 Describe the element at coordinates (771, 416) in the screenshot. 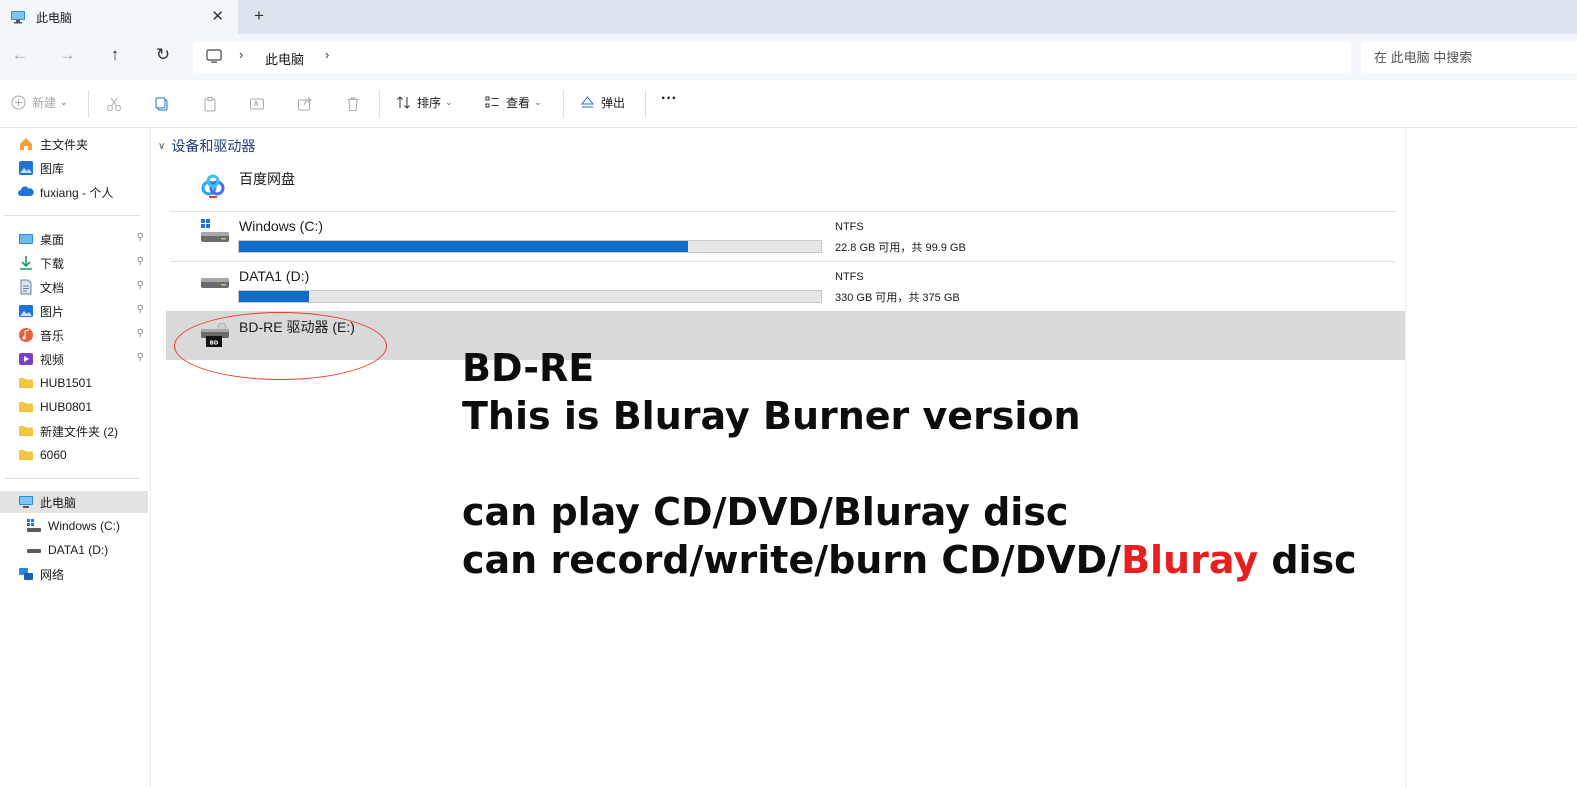

I see `overlay-line: This is Bluray Burner version` at that location.